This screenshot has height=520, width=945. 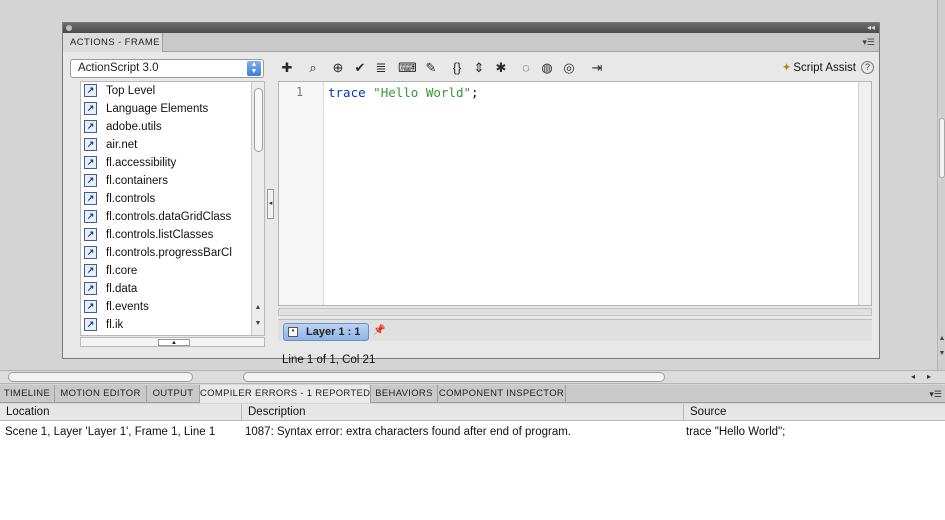 What do you see at coordinates (457, 68) in the screenshot?
I see `collapse-between-braces-icon: {}` at bounding box center [457, 68].